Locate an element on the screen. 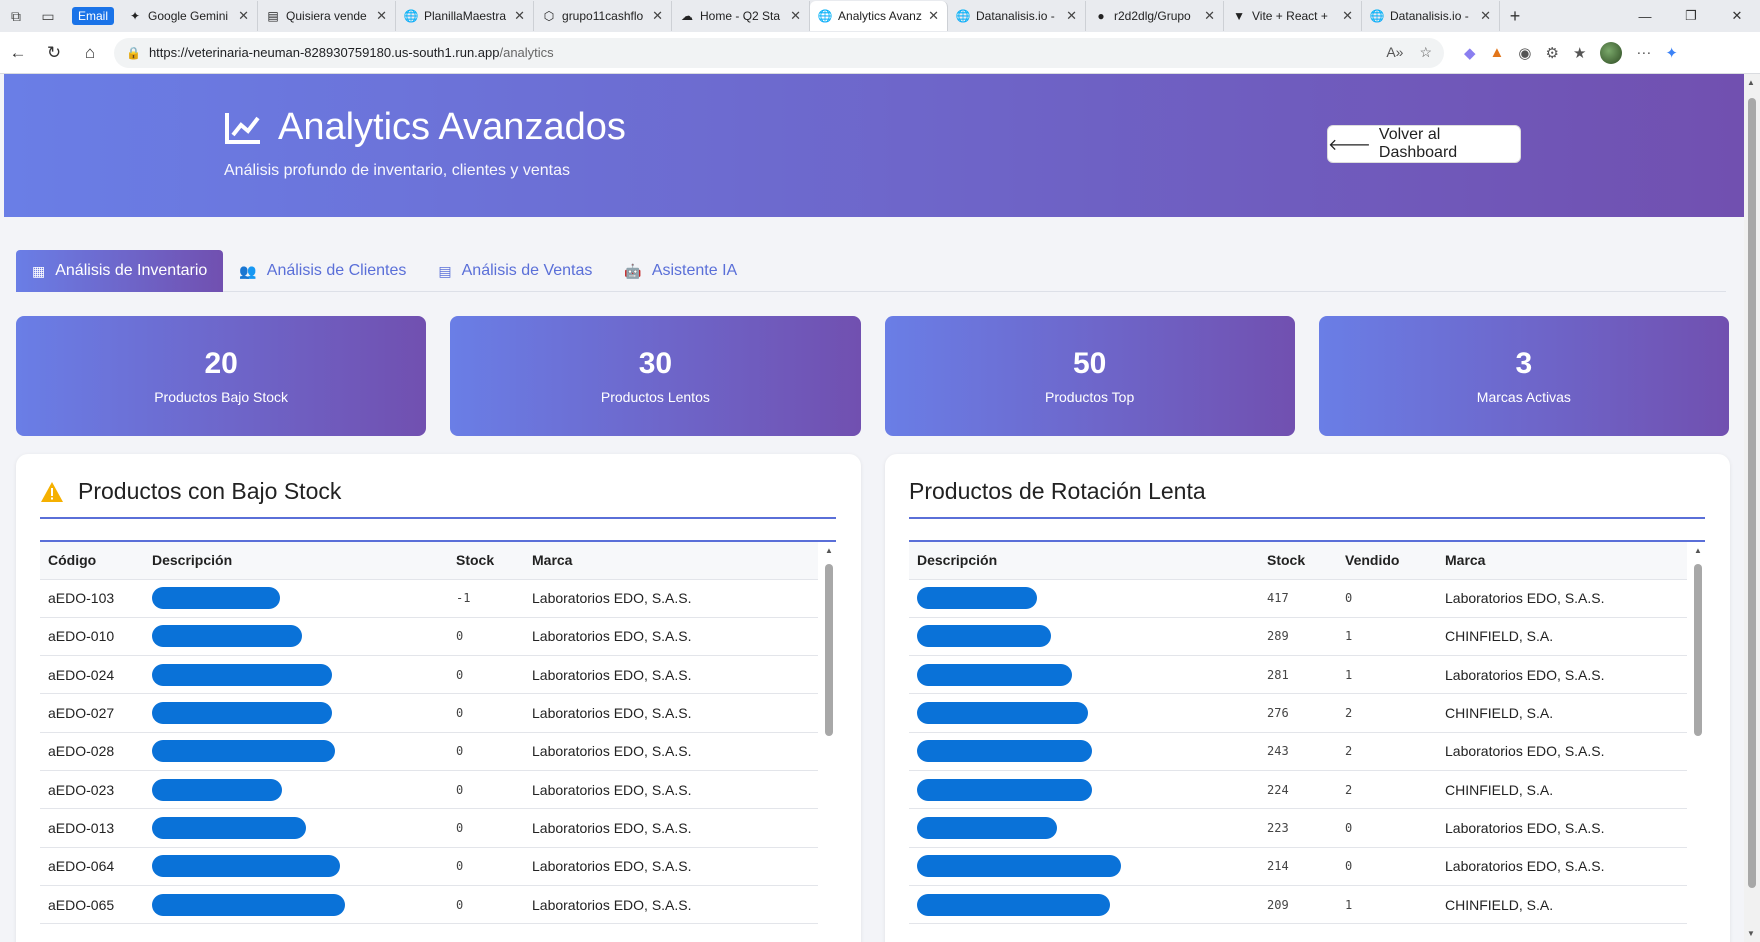 The height and width of the screenshot is (942, 1760). extensions-bar: ◆ ▲ ◉ ⚙ ★ ··· ✦ is located at coordinates (1571, 52).